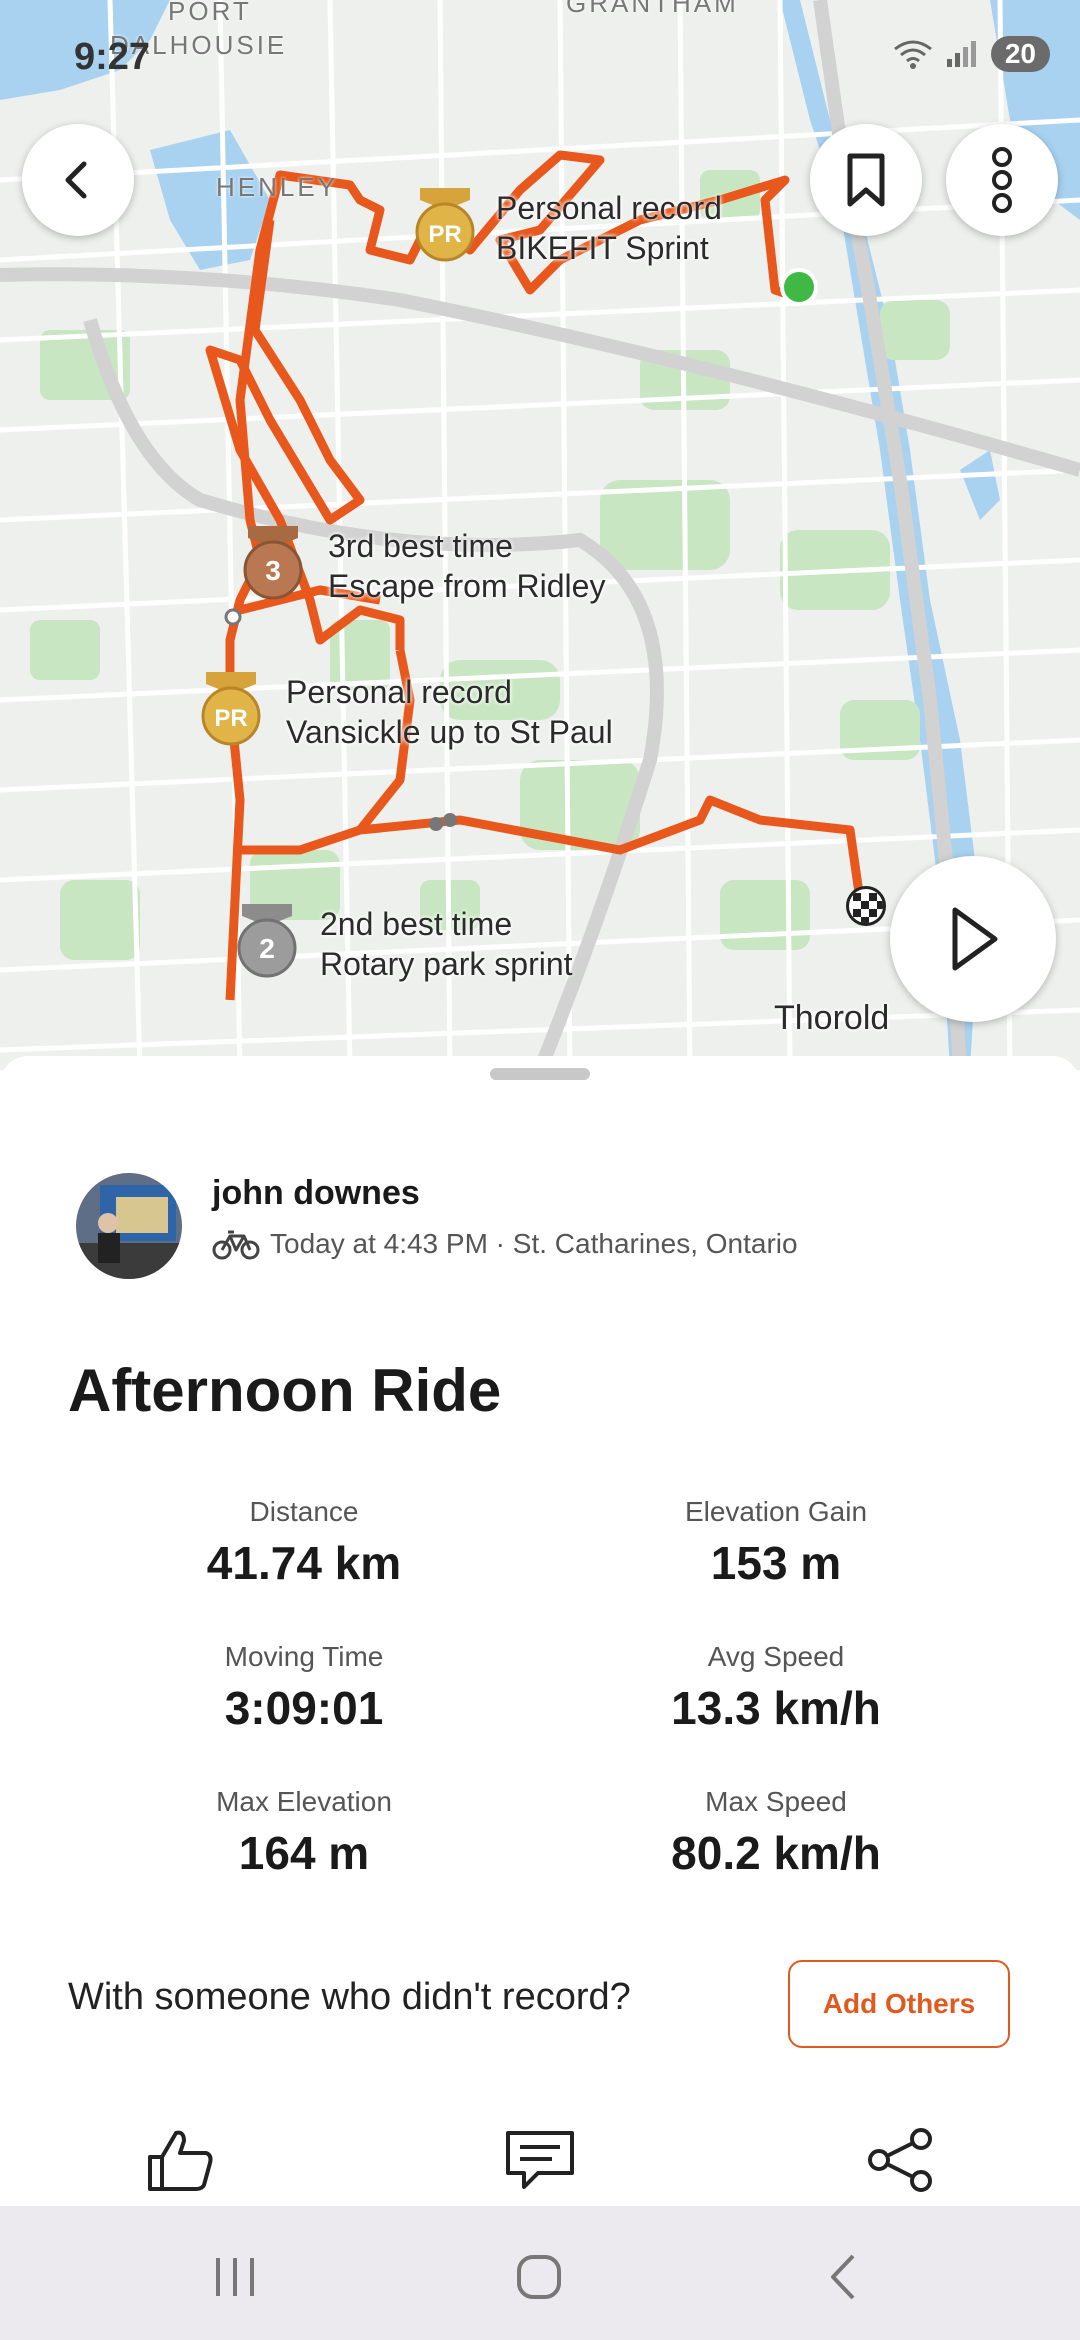 This screenshot has width=1080, height=2340. I want to click on home-button, so click(539, 2277).